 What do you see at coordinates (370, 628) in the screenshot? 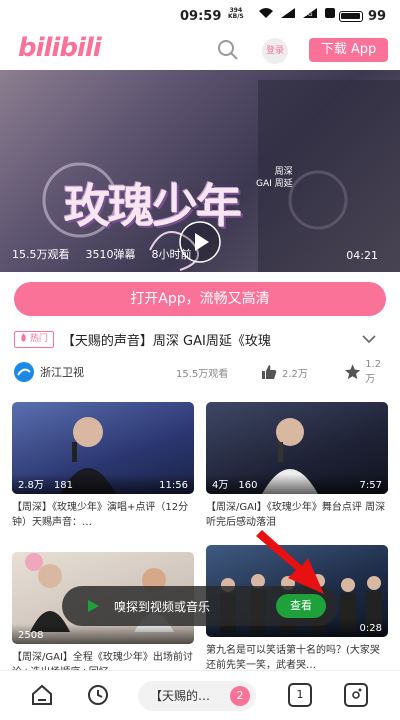
I see `card-duration: 0:28` at bounding box center [370, 628].